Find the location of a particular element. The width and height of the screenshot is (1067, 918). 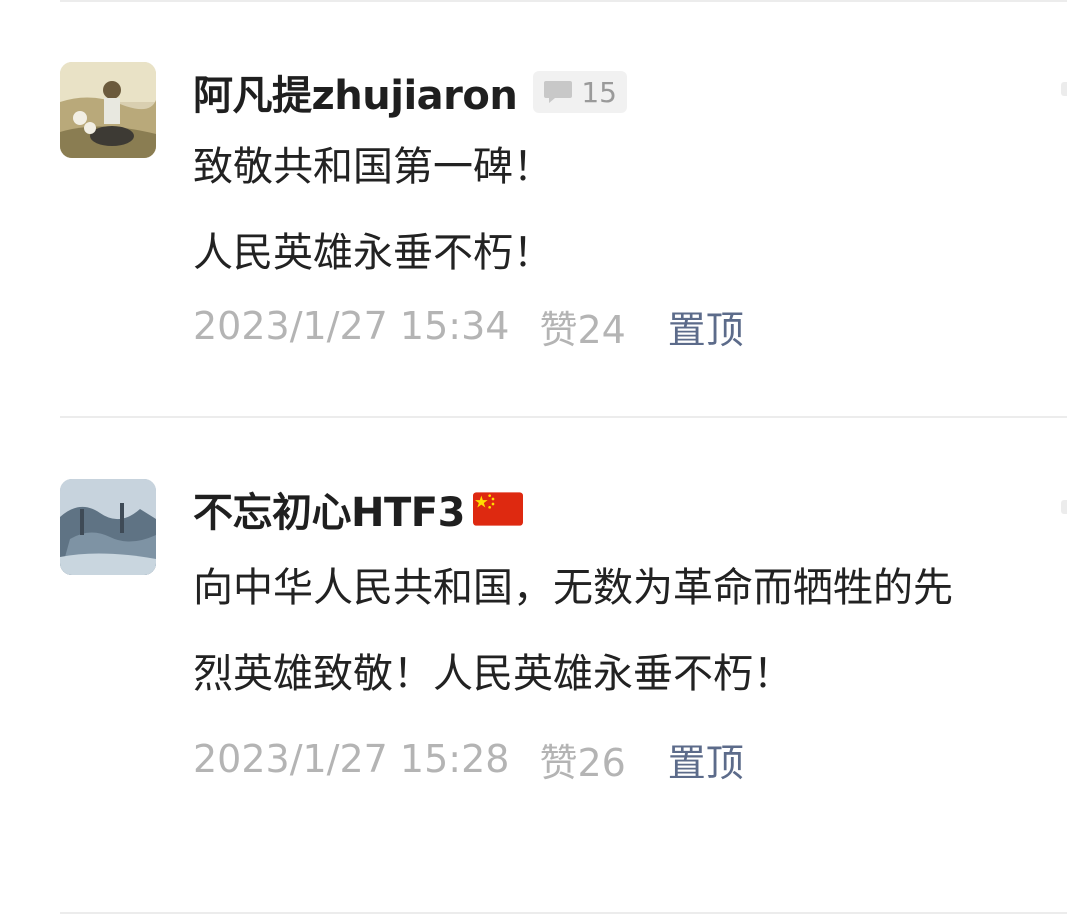

top-divider is located at coordinates (563, 1).